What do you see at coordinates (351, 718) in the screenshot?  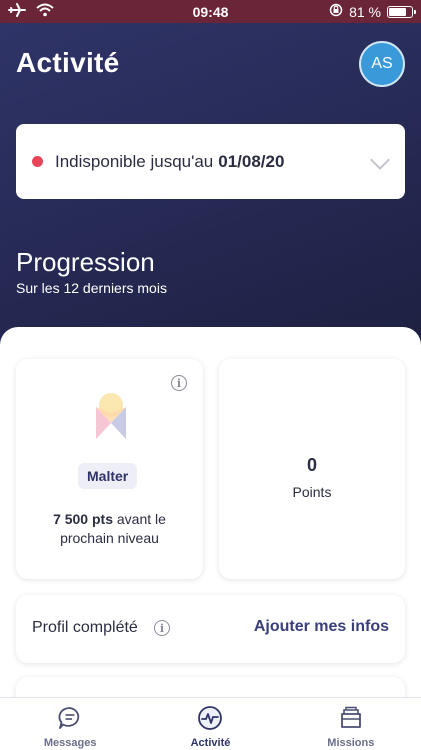 I see `folder-icon` at bounding box center [351, 718].